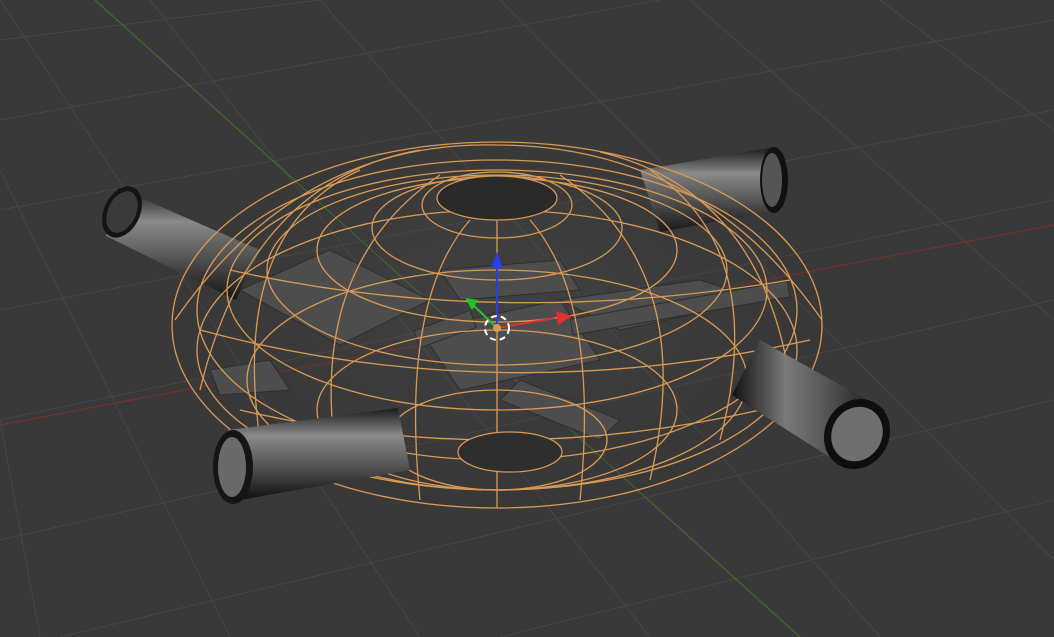 The width and height of the screenshot is (1054, 637). Describe the element at coordinates (510, 452) in the screenshot. I see `dome-bottom-opening` at that location.